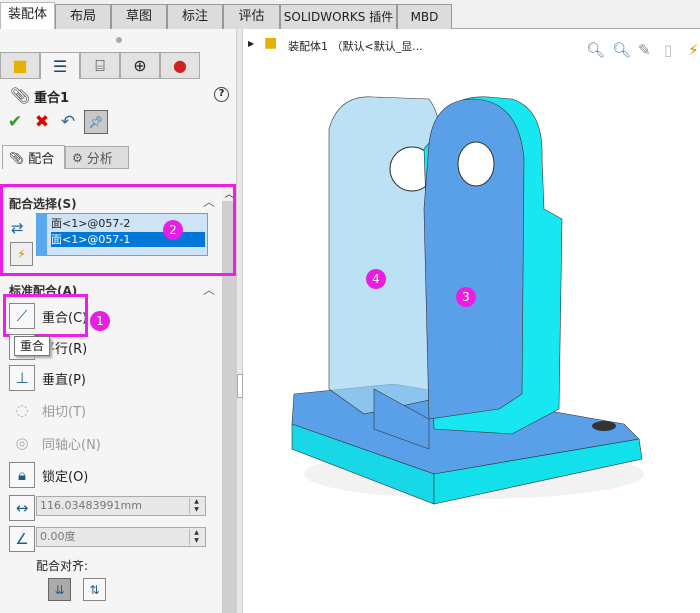  I want to click on swap-icon: ⇄, so click(17, 228).